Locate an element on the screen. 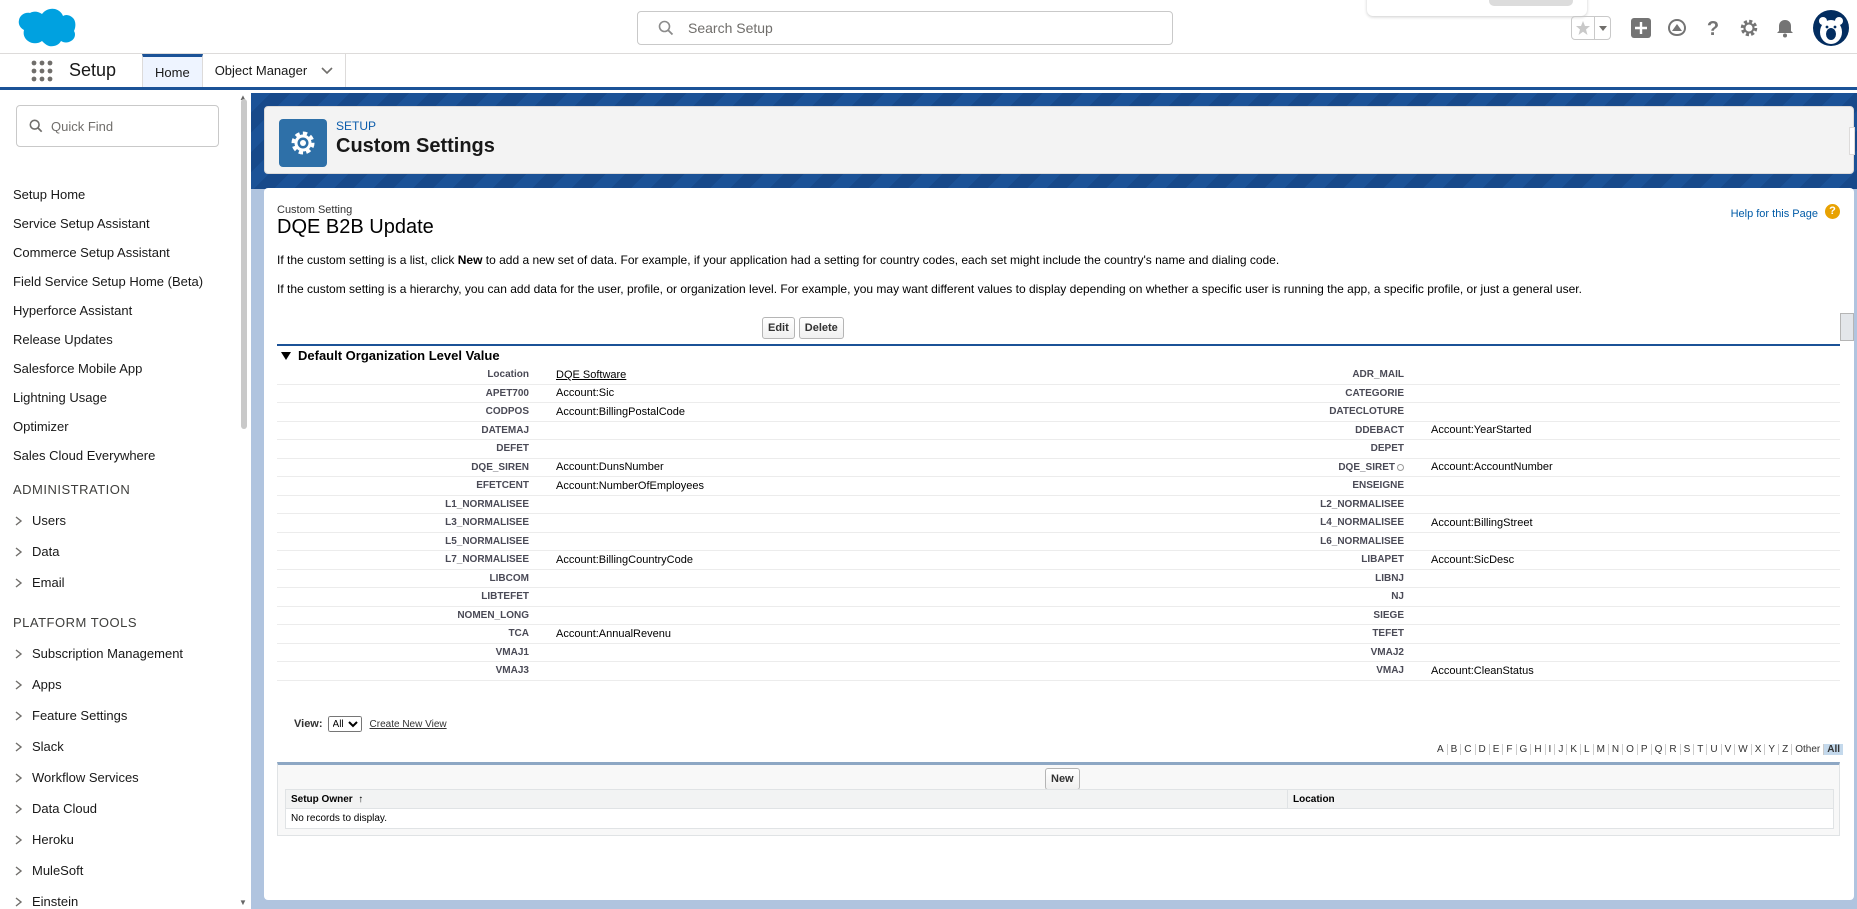 The width and height of the screenshot is (1857, 909). alpha-filter-b: B is located at coordinates (1455, 749).